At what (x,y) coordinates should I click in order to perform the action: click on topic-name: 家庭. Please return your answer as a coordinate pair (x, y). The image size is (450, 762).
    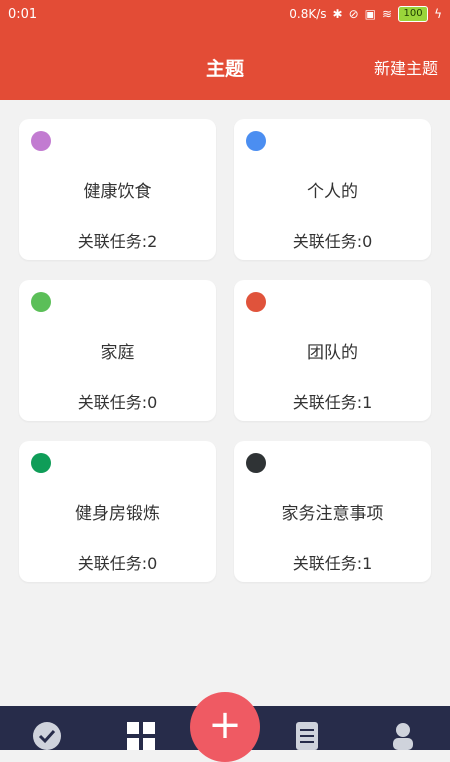
    Looking at the image, I should click on (117, 353).